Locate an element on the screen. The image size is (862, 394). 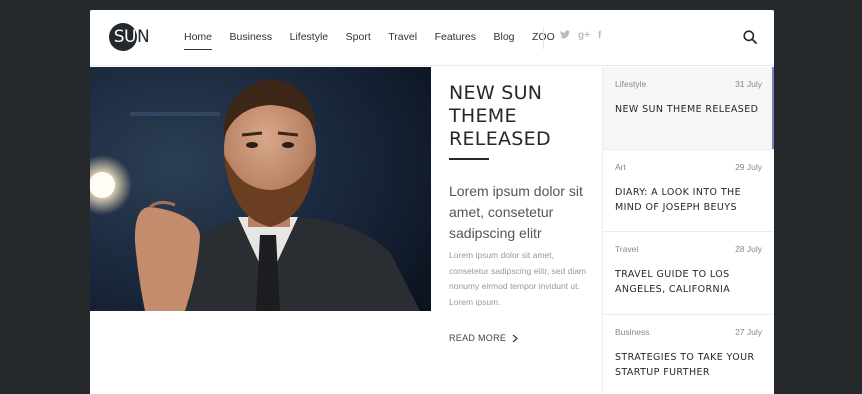
facebook-icon: f is located at coordinates (599, 36).